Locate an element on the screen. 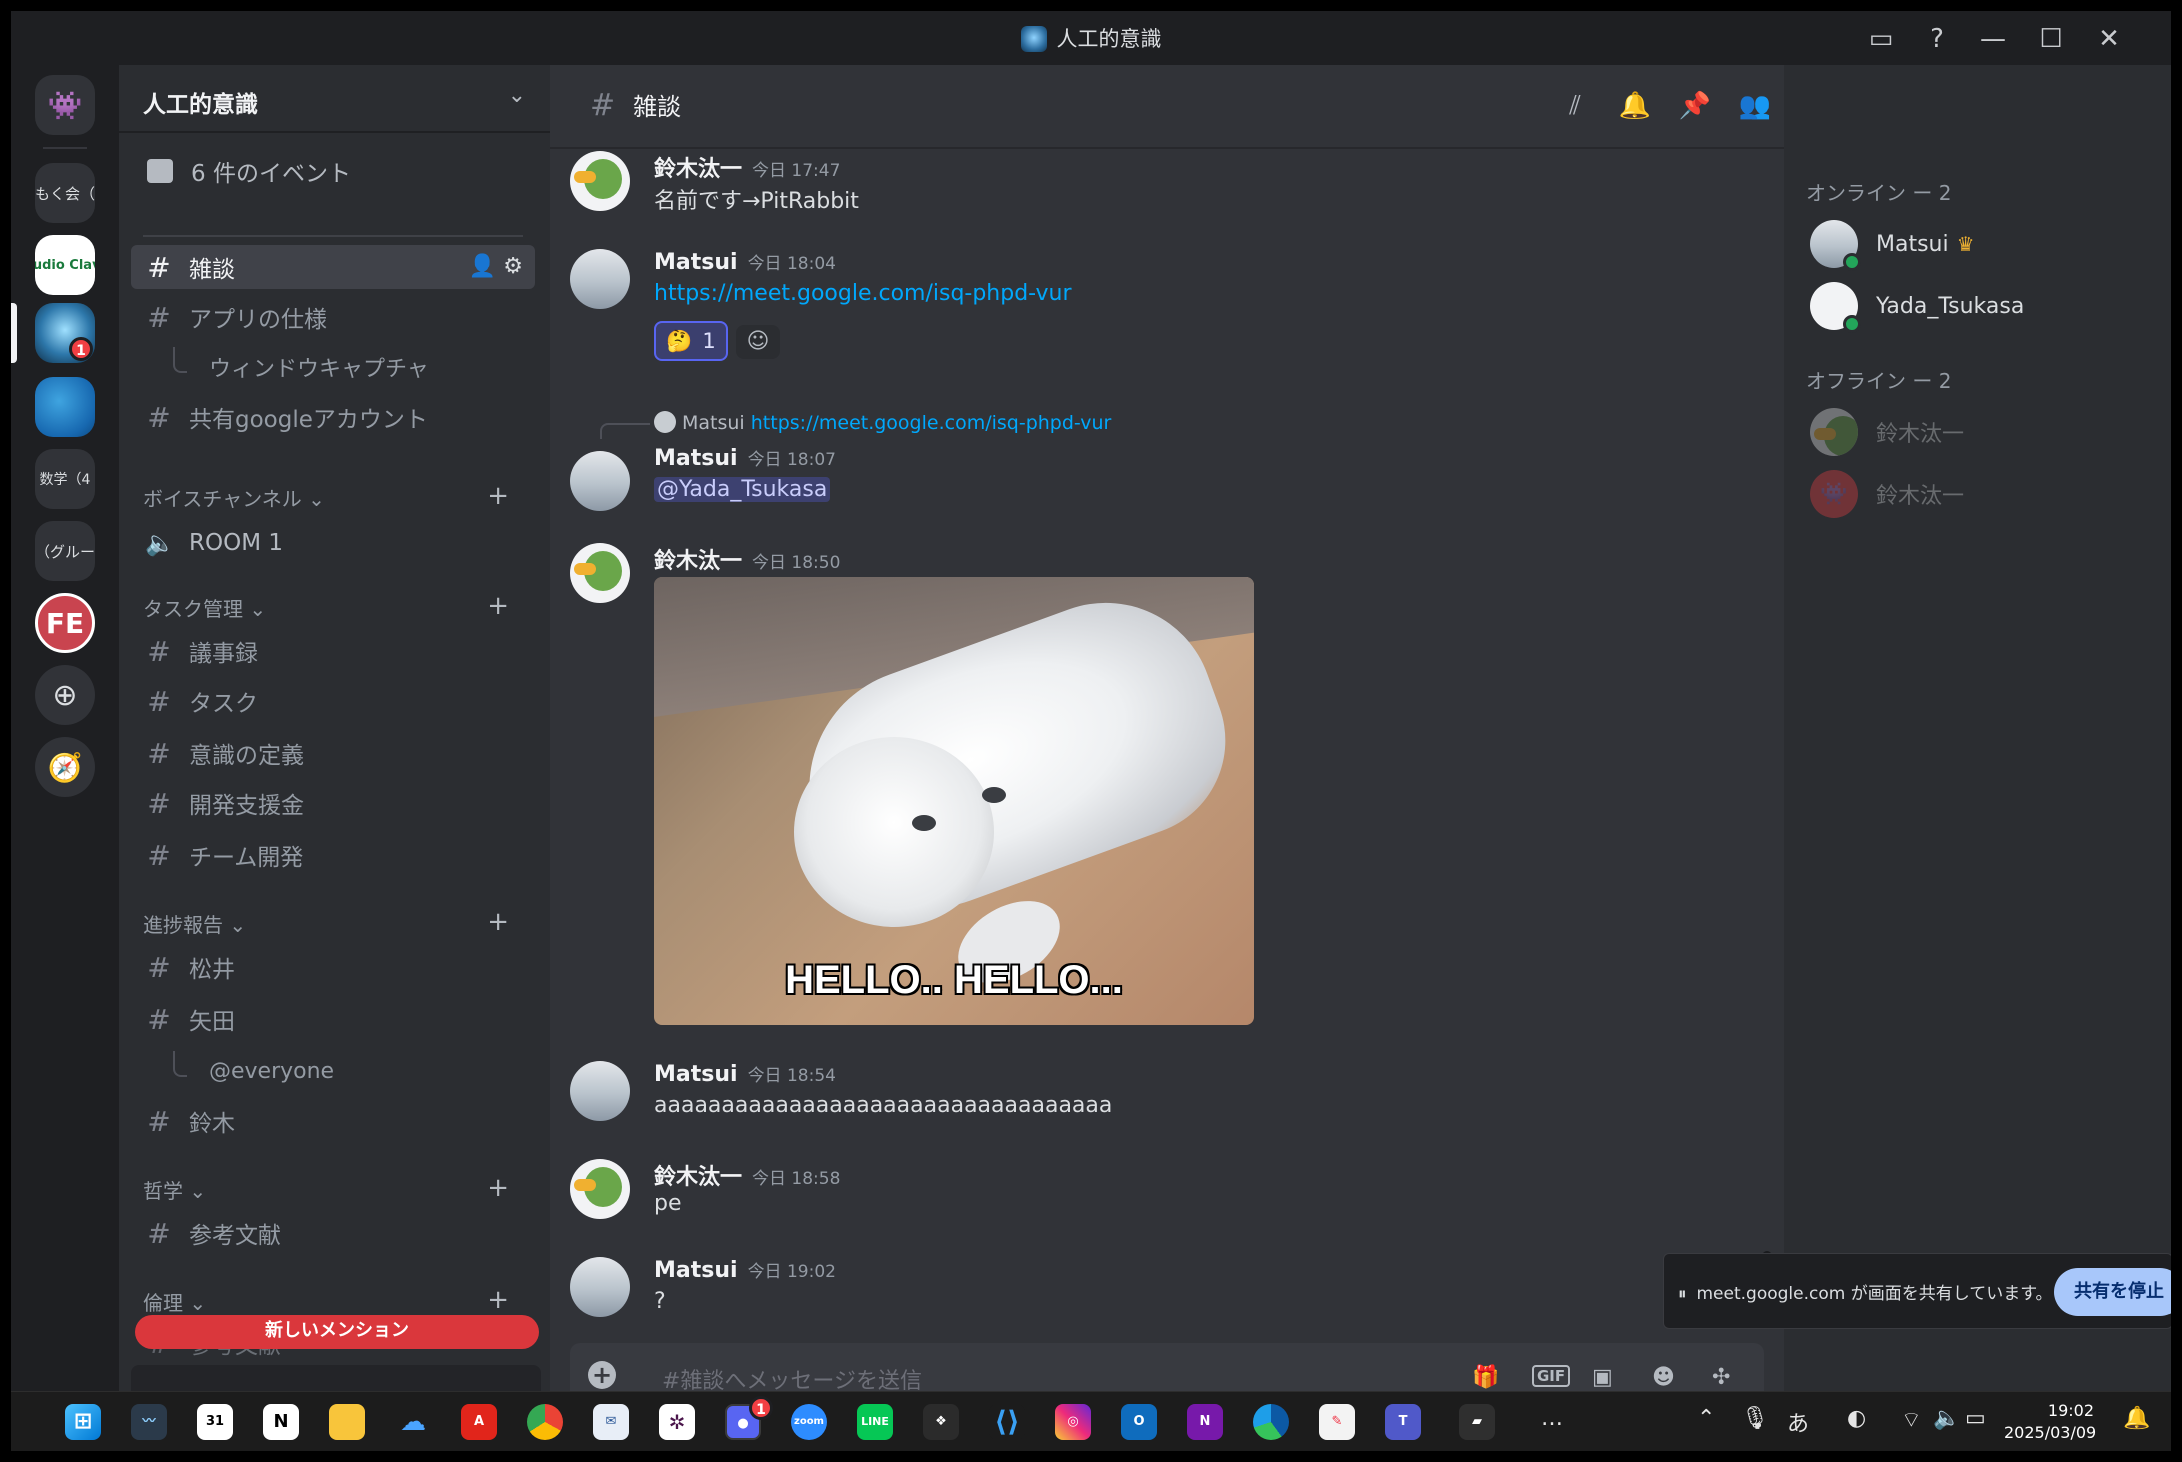 The width and height of the screenshot is (2182, 1462). line-icon: LINE is located at coordinates (875, 1422).